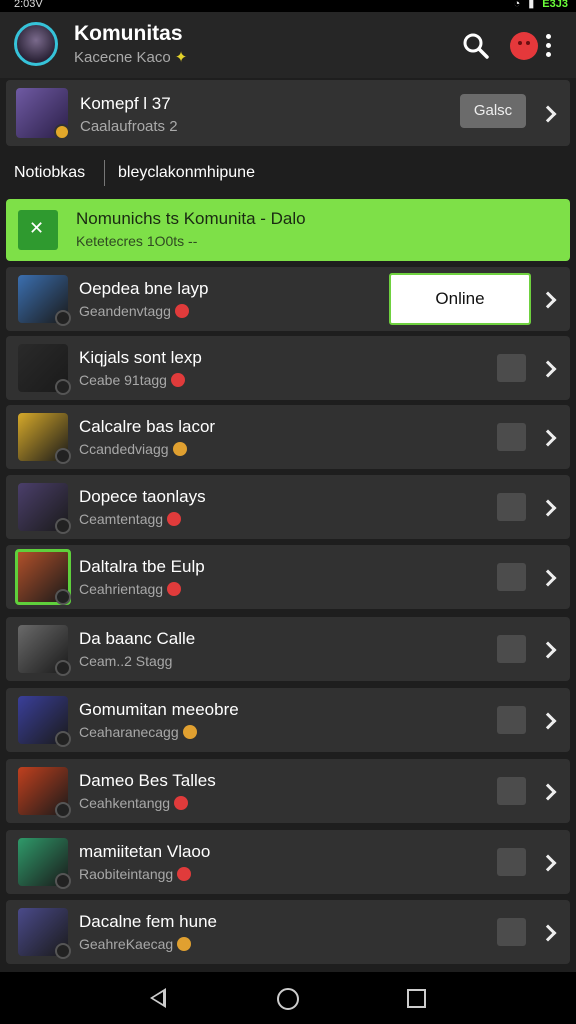  I want to click on status-icons: ◔ ▮ E3J3, so click(541, 5).